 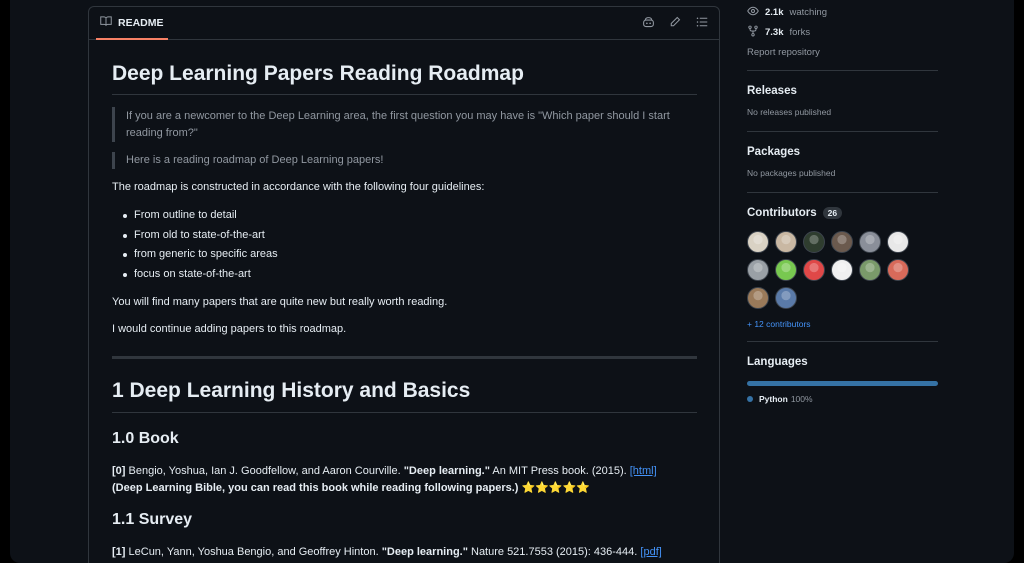 I want to click on ref-venue: Nature 521.7553 (2015): 436-444., so click(x=554, y=552).